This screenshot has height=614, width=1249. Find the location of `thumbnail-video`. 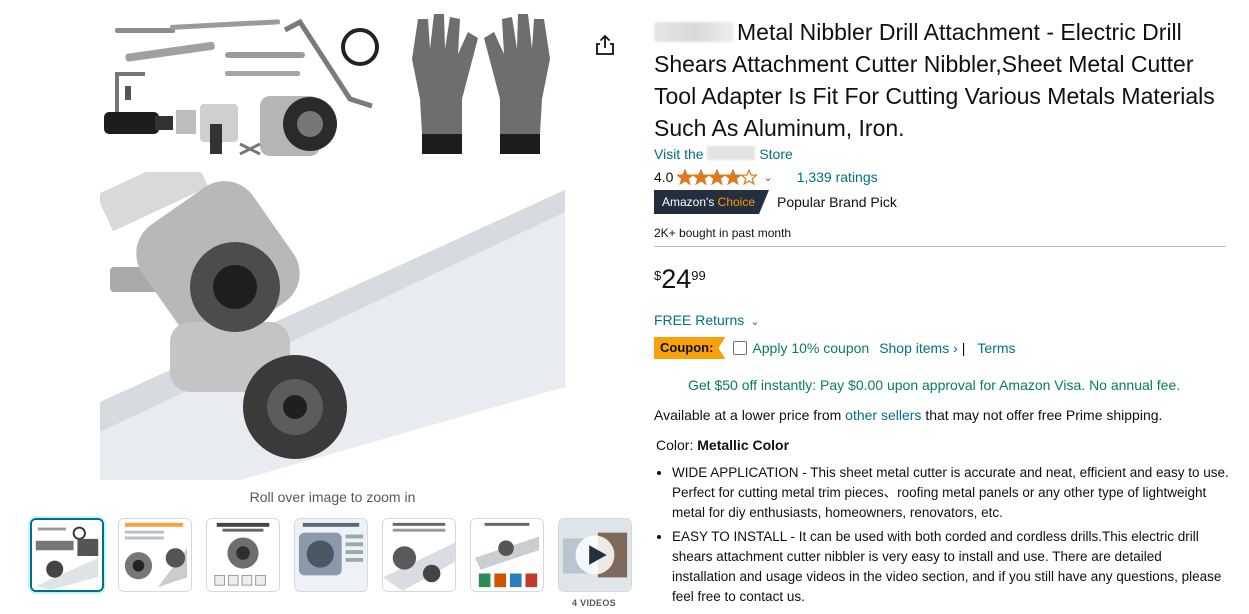

thumbnail-video is located at coordinates (595, 555).